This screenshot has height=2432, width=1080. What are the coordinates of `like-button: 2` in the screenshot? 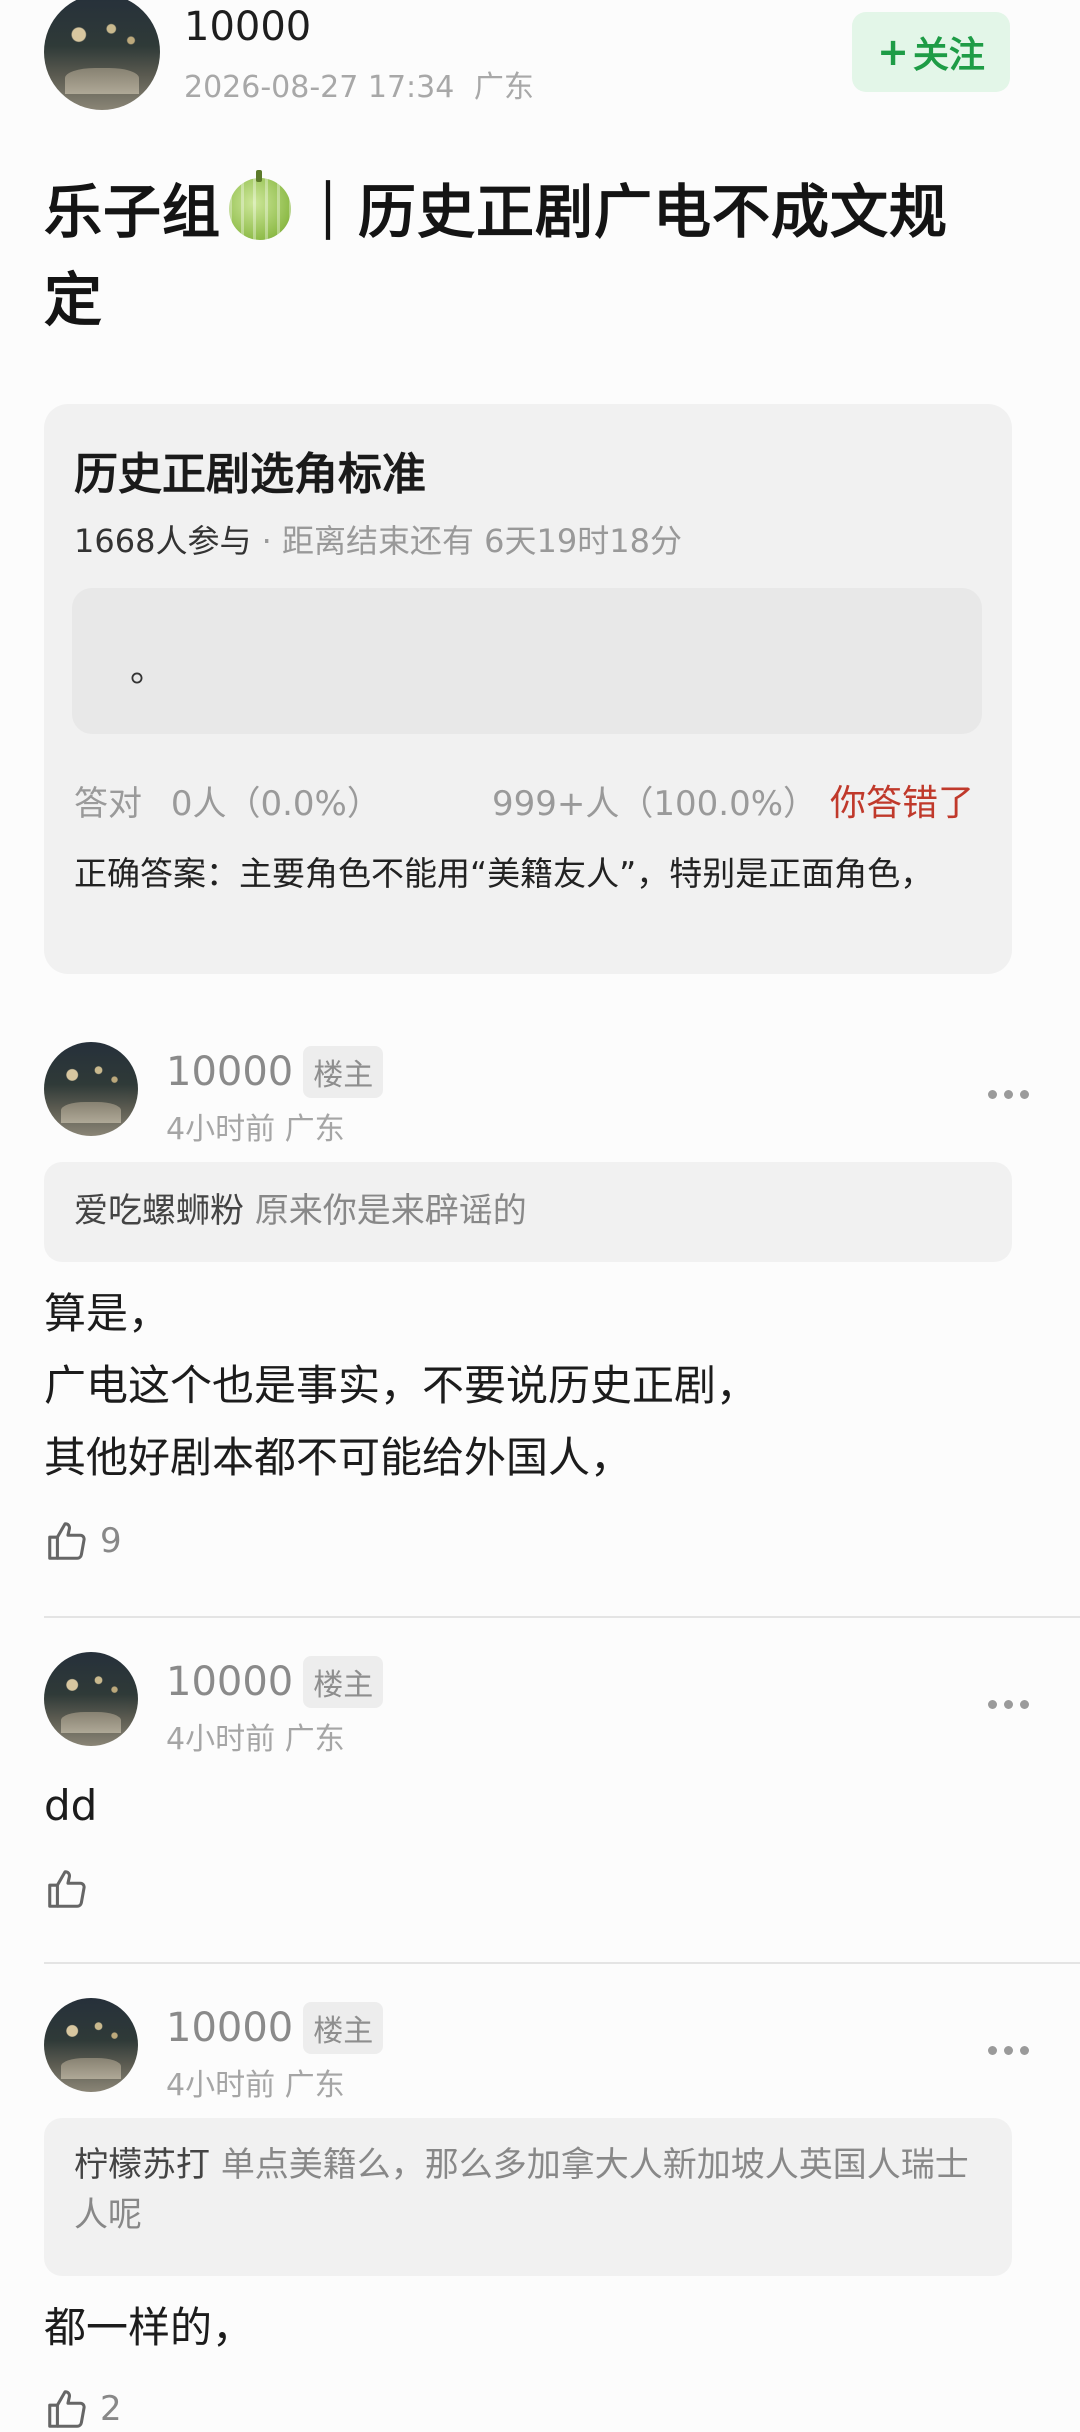 It's located at (83, 2409).